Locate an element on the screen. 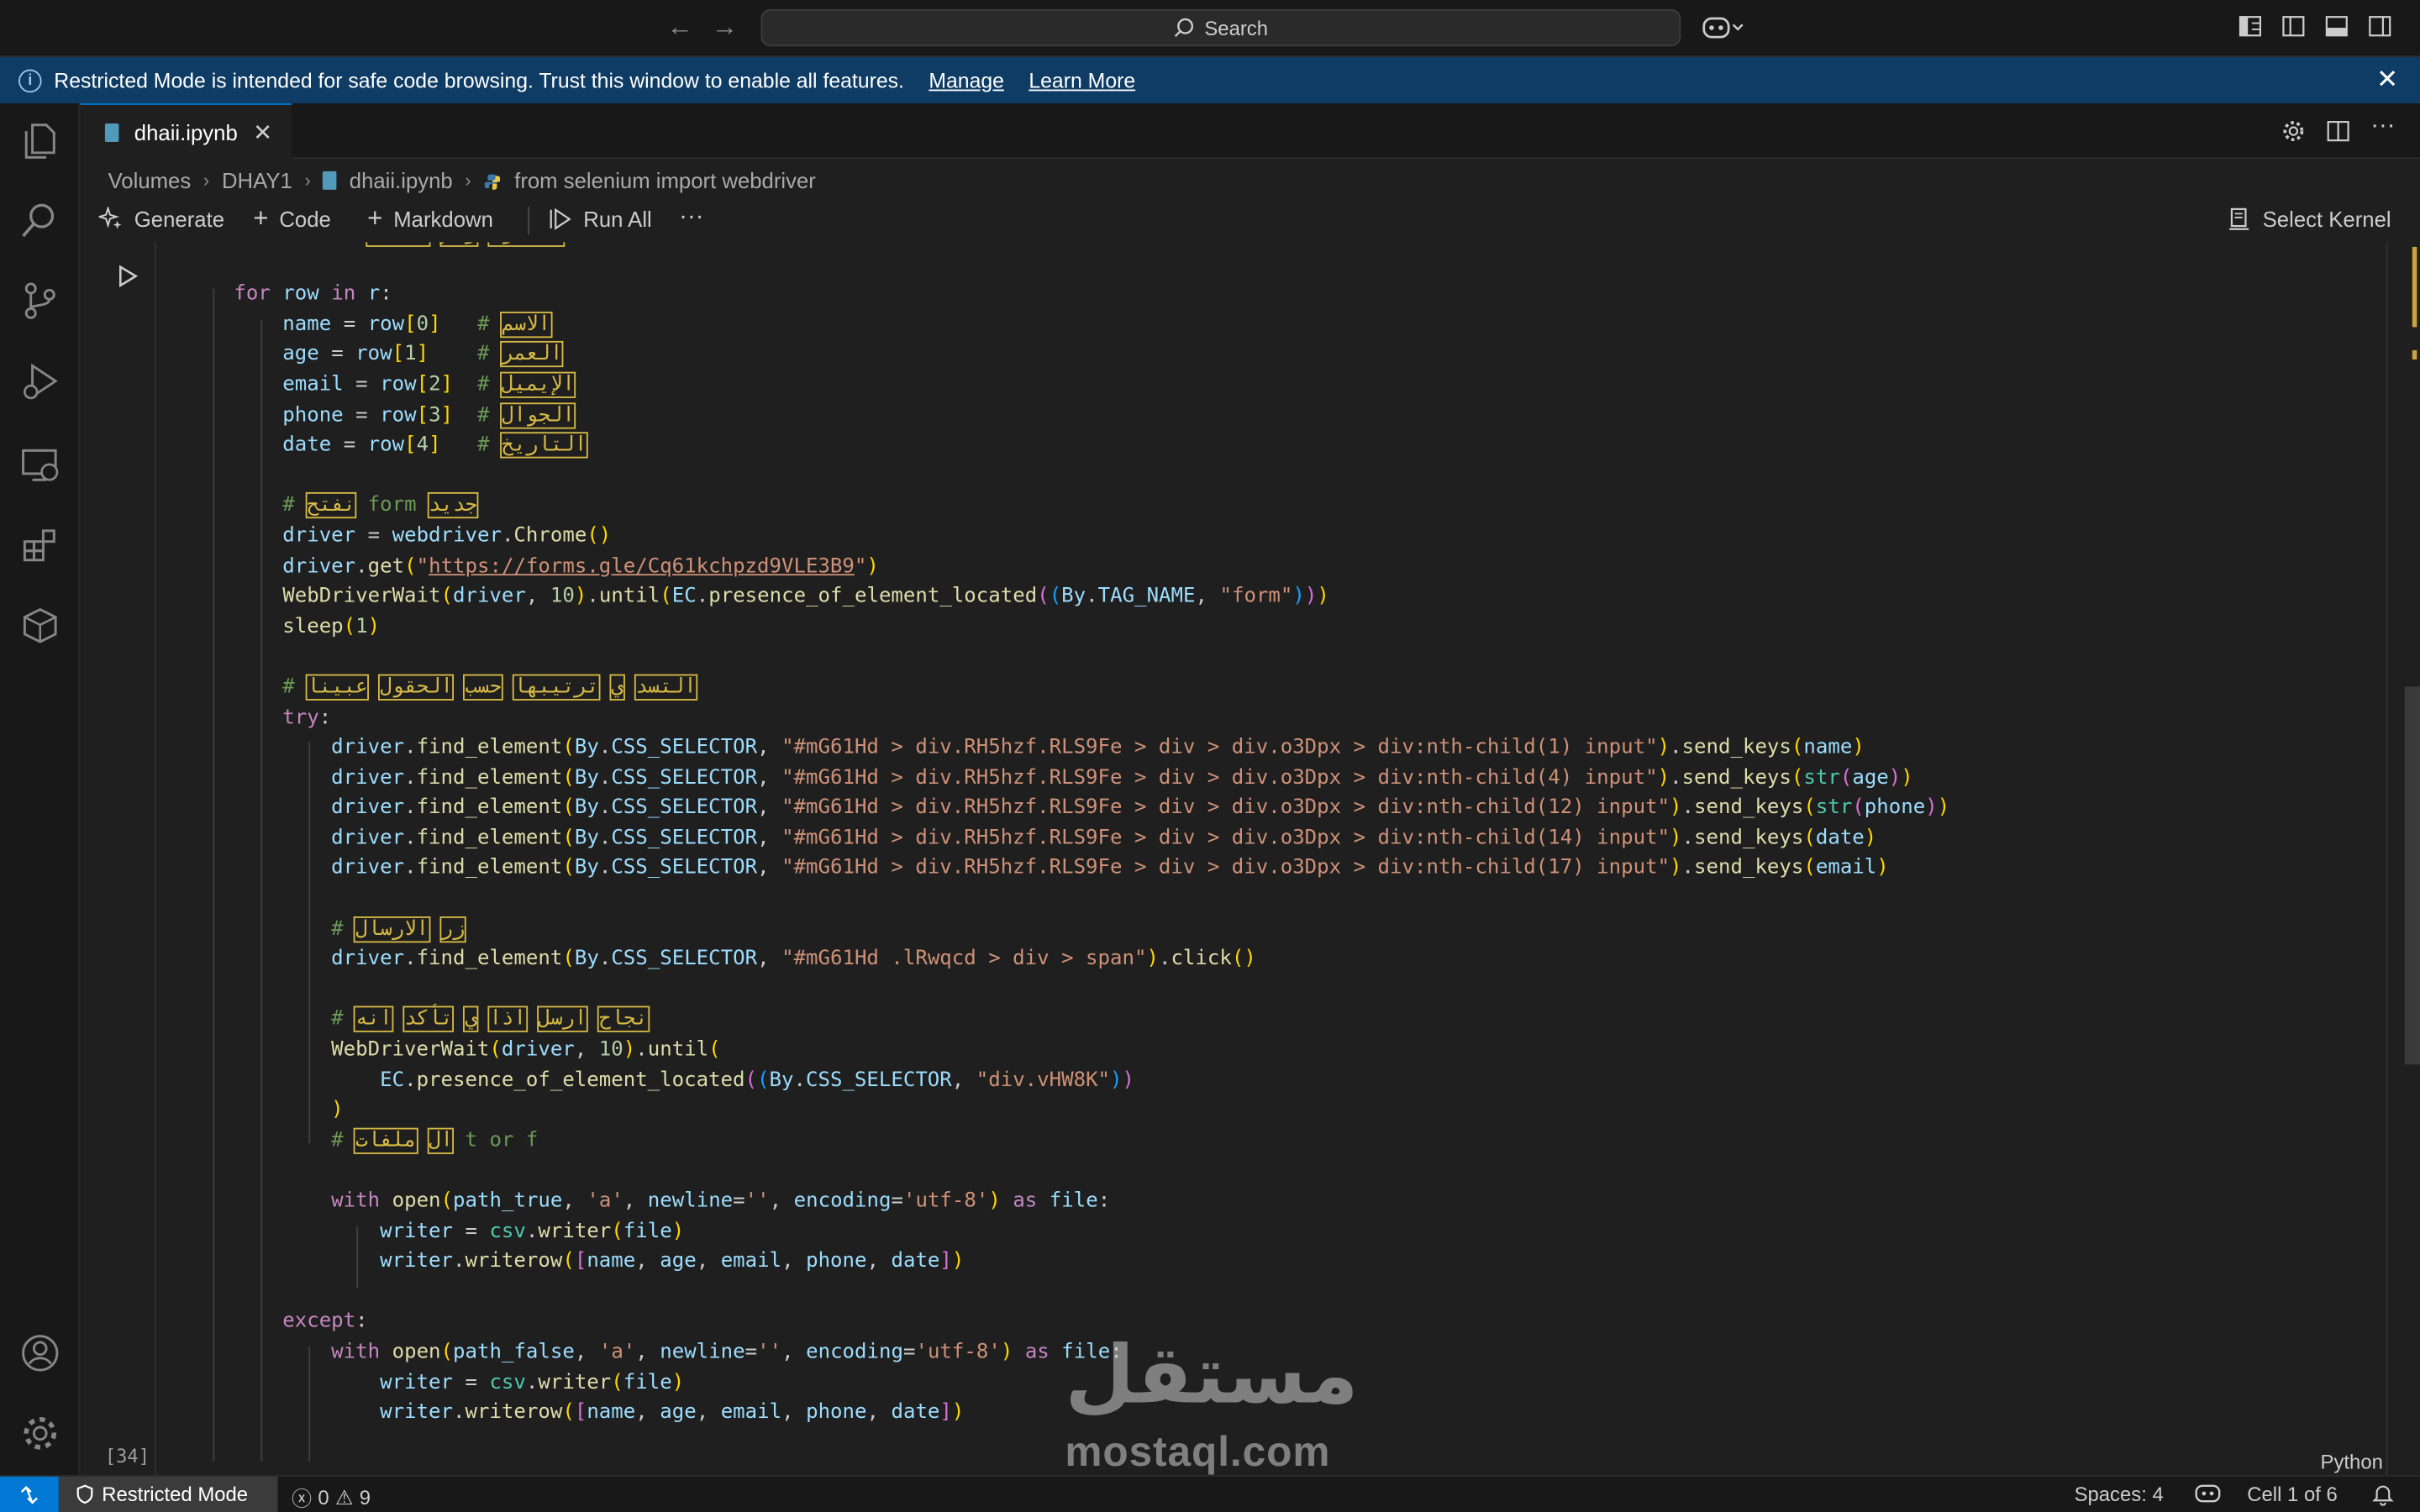 The width and height of the screenshot is (2420, 1512). toggle-primary-sidebar-icon is located at coordinates (2293, 26).